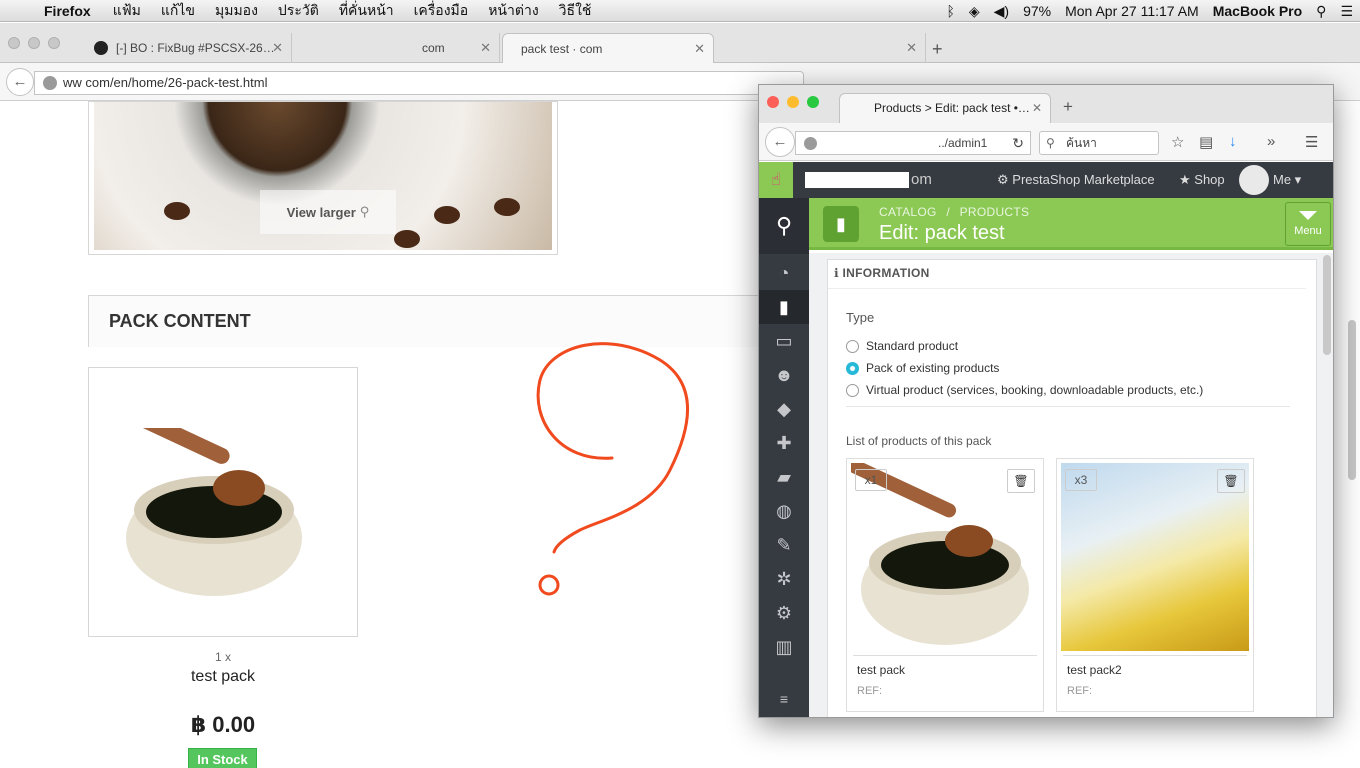 Image resolution: width=1360 pixels, height=768 pixels. Describe the element at coordinates (1083, 179) in the screenshot. I see `marketplace-label: PrestaShop Marketplace` at that location.